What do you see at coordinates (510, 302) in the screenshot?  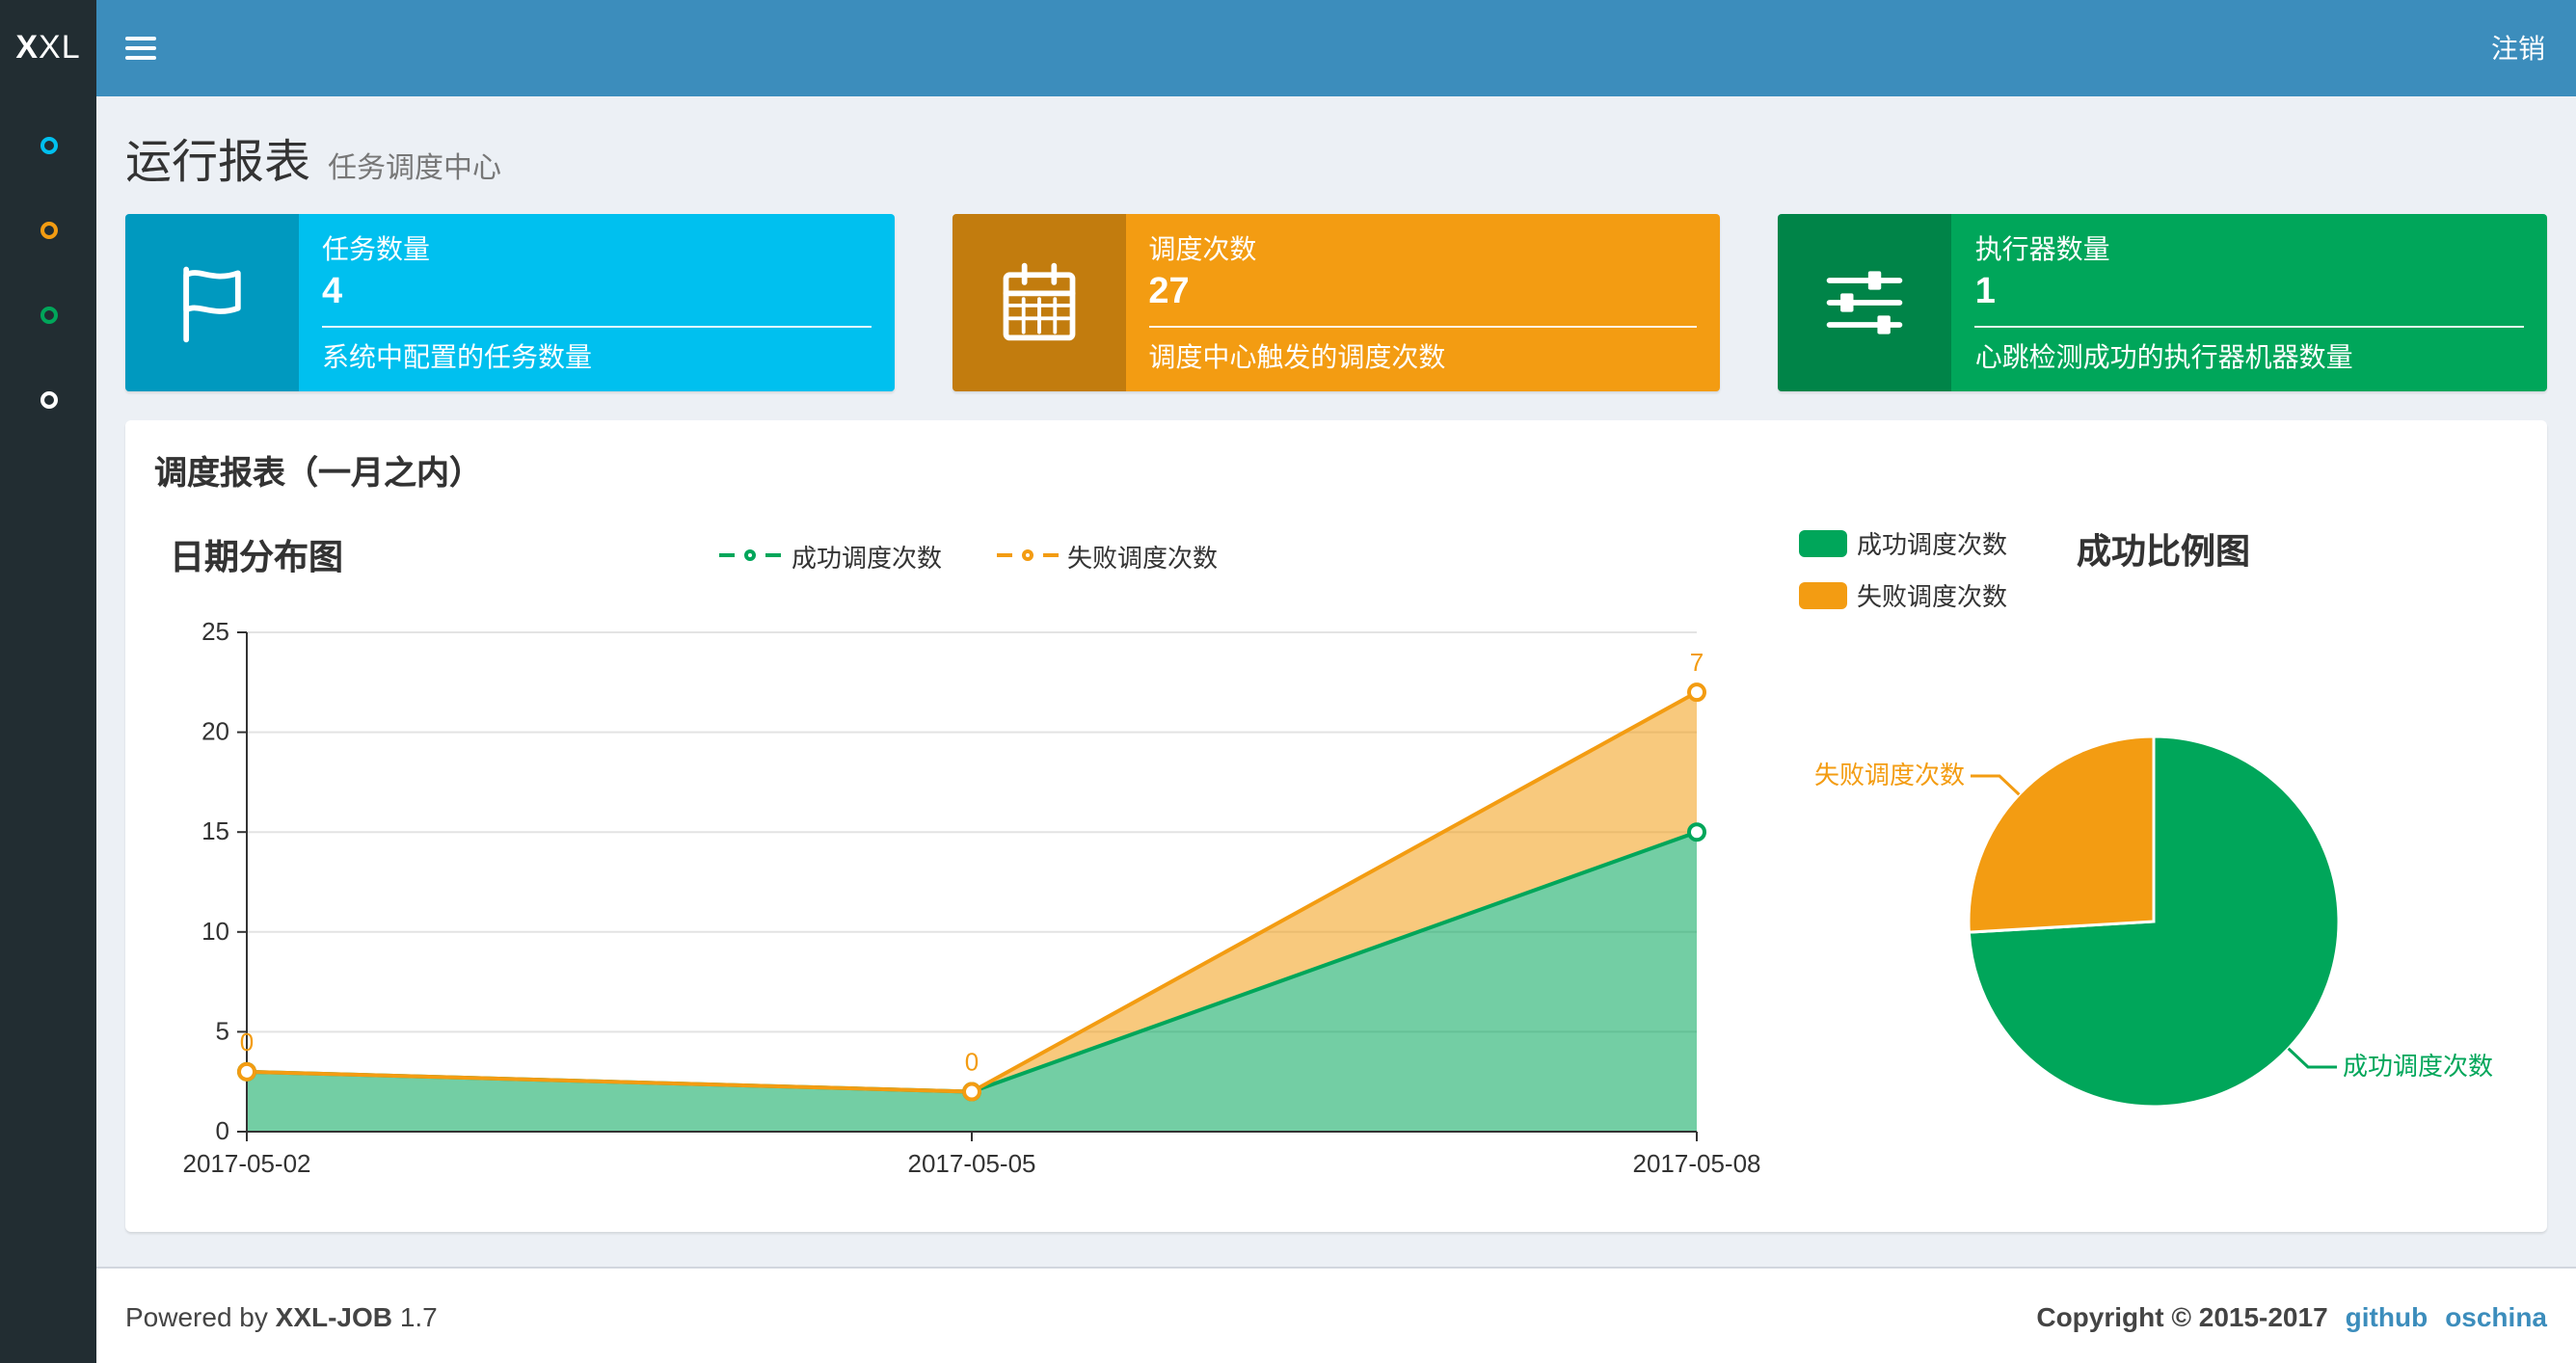 I see `info-box-jobs: 任务数量 4 系统中配置的任务数量` at bounding box center [510, 302].